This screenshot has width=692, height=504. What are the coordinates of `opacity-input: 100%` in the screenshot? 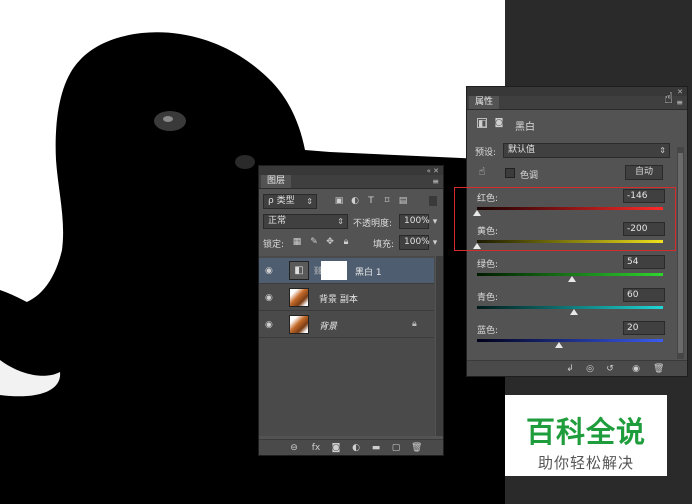 It's located at (414, 221).